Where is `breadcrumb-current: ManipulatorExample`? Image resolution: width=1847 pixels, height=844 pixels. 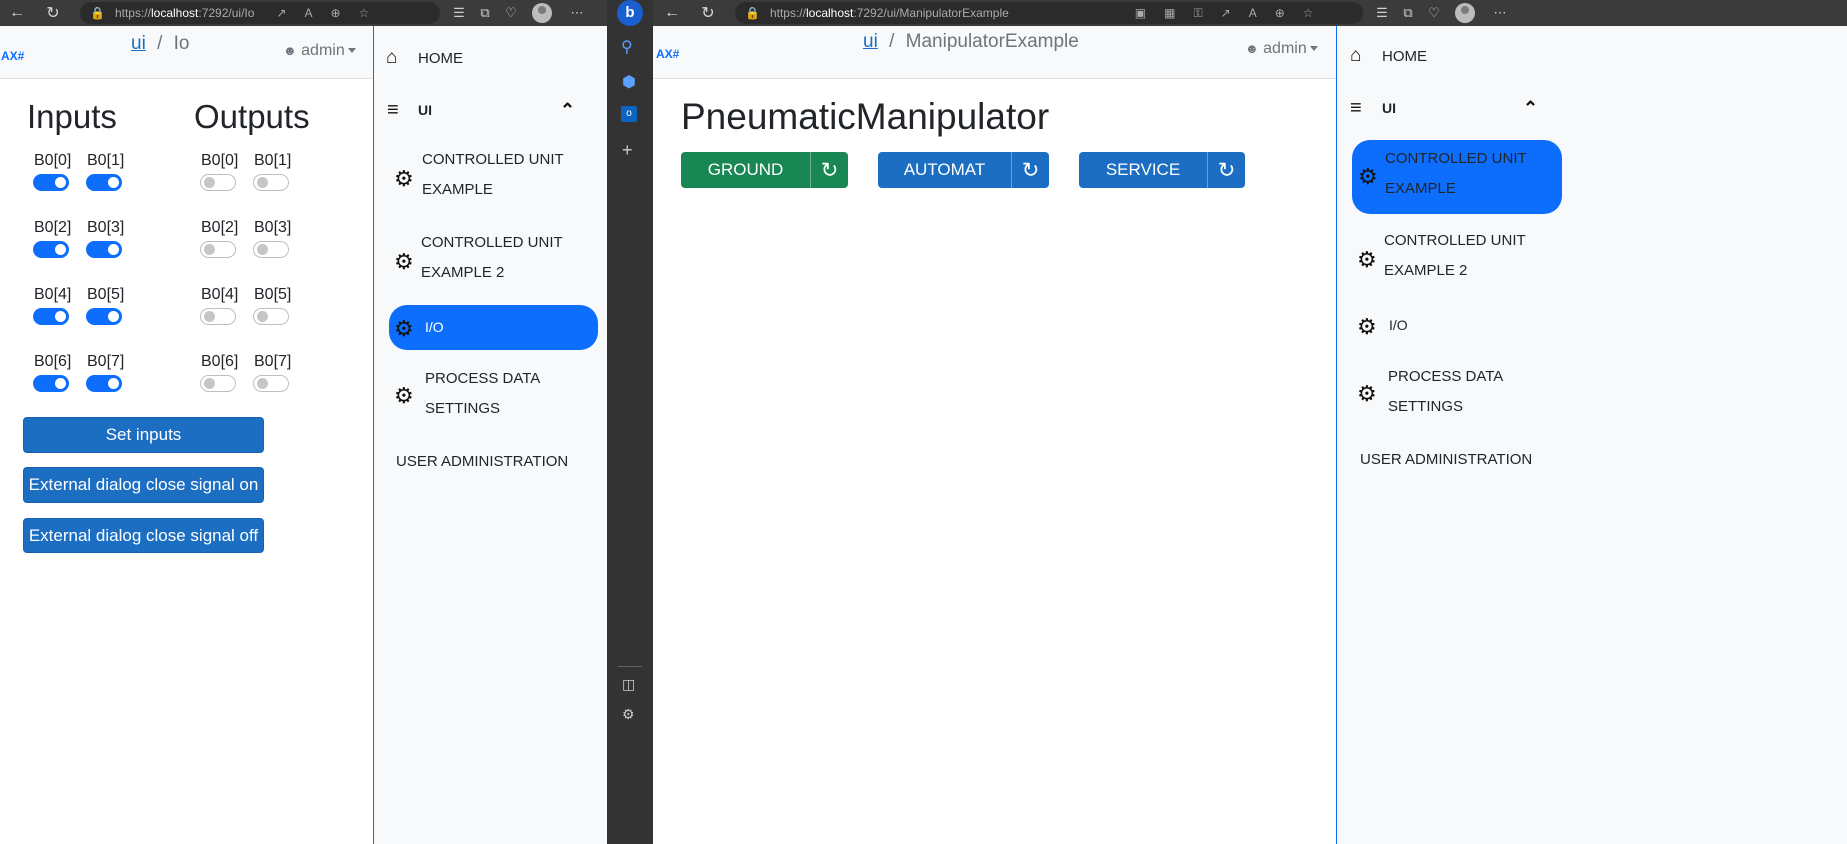
breadcrumb-current: ManipulatorExample is located at coordinates (992, 41).